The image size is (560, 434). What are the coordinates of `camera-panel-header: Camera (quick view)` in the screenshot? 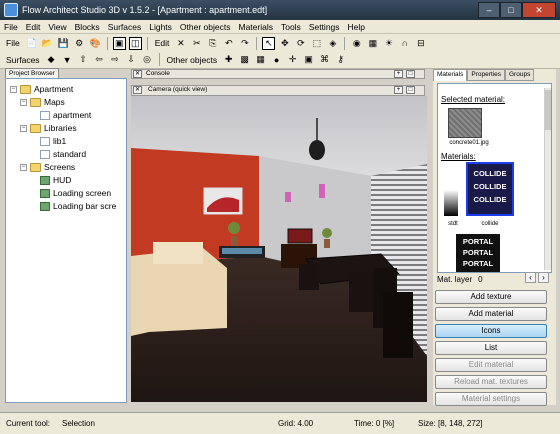 It's located at (278, 90).